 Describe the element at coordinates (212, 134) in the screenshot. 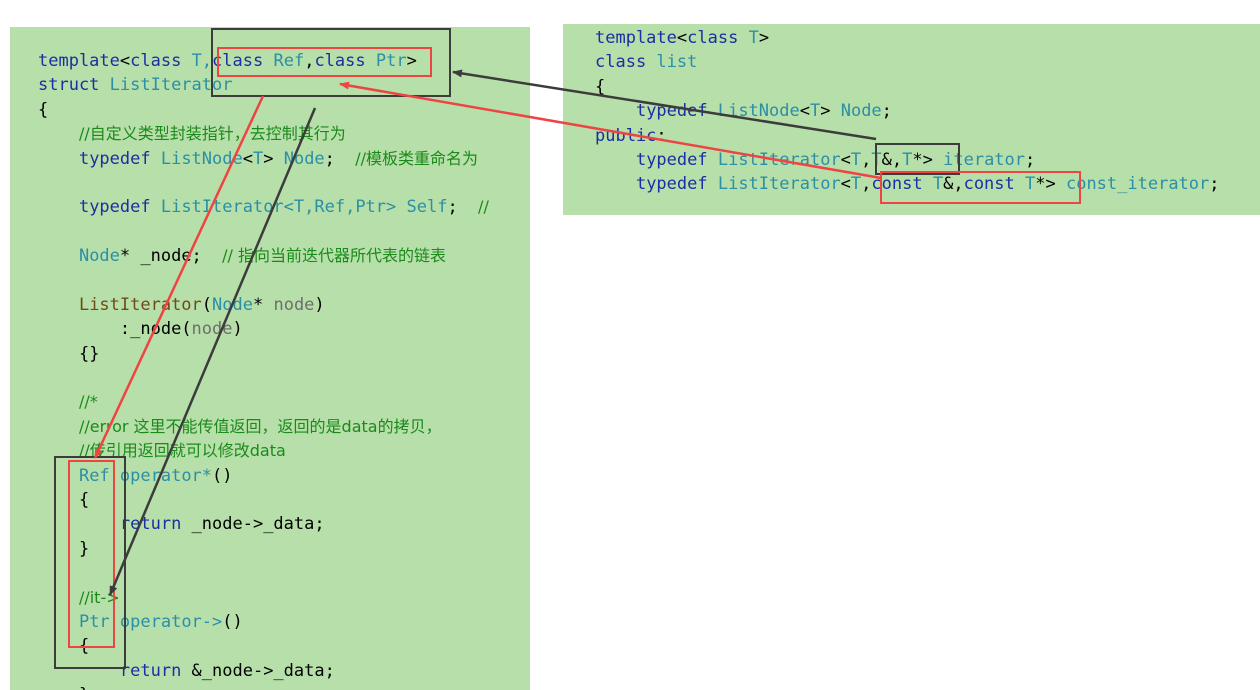

I see `comment: //自定义类型封装指针，去控制其行为` at that location.